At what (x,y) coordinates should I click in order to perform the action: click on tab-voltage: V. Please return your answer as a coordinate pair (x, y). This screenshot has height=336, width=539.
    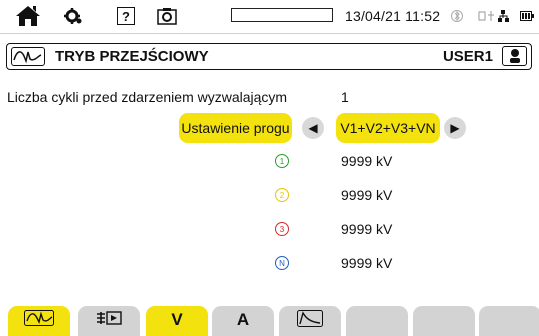
    Looking at the image, I should click on (177, 321).